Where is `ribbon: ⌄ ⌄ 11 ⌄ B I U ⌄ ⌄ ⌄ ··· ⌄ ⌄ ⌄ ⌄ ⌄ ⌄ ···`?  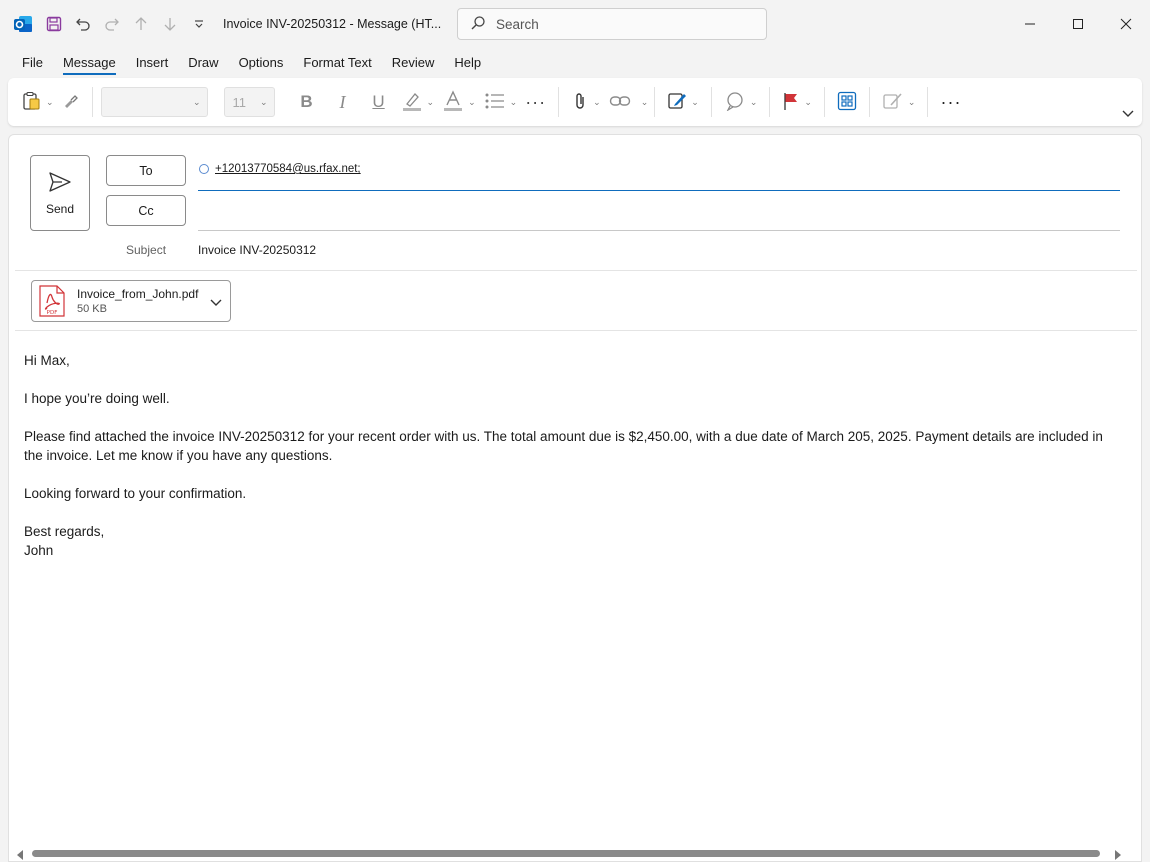
ribbon: ⌄ ⌄ 11 ⌄ B I U ⌄ ⌄ ⌄ ··· ⌄ ⌄ ⌄ ⌄ ⌄ ⌄ ··· is located at coordinates (575, 102).